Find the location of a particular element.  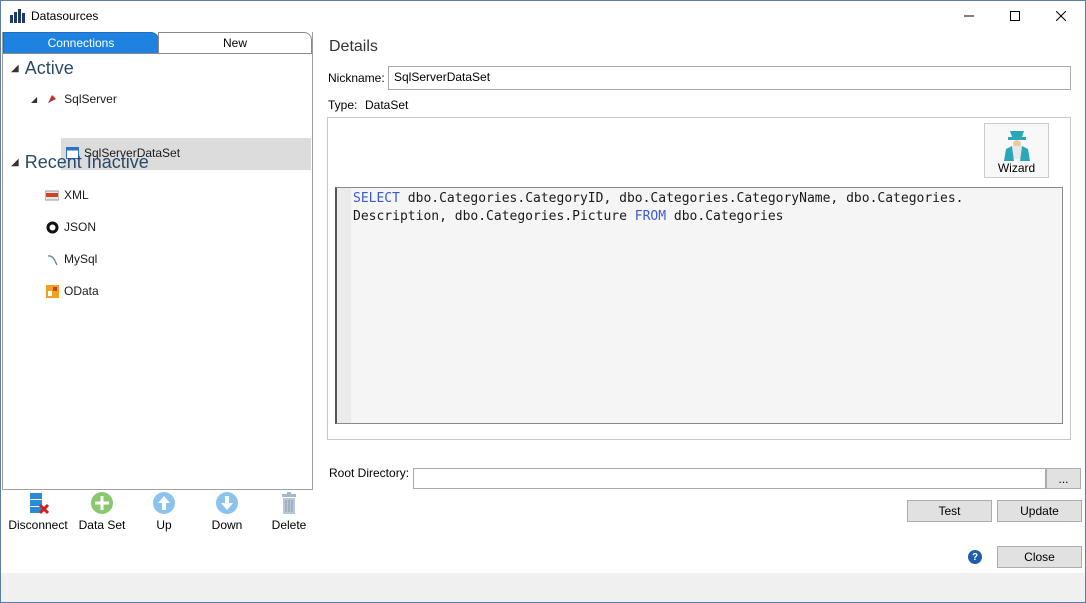

tree-item-label: OData is located at coordinates (81, 291).